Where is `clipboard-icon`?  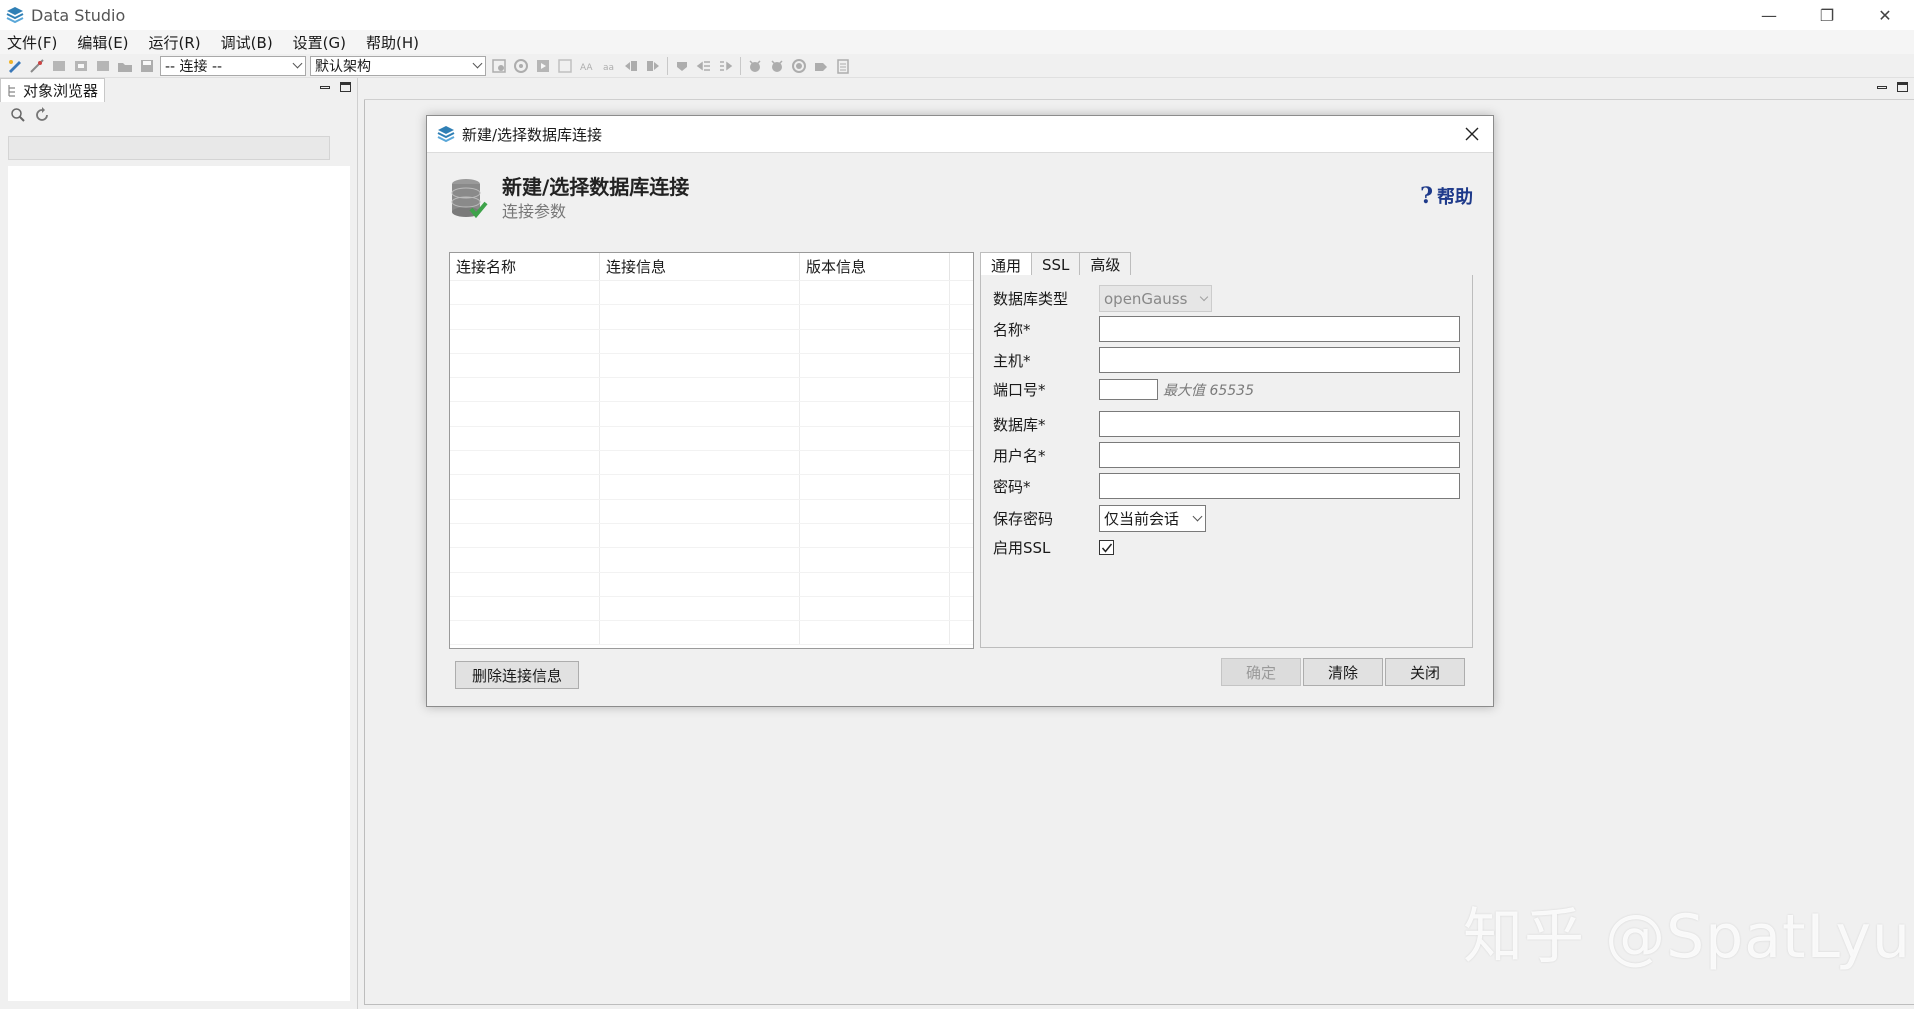 clipboard-icon is located at coordinates (843, 66).